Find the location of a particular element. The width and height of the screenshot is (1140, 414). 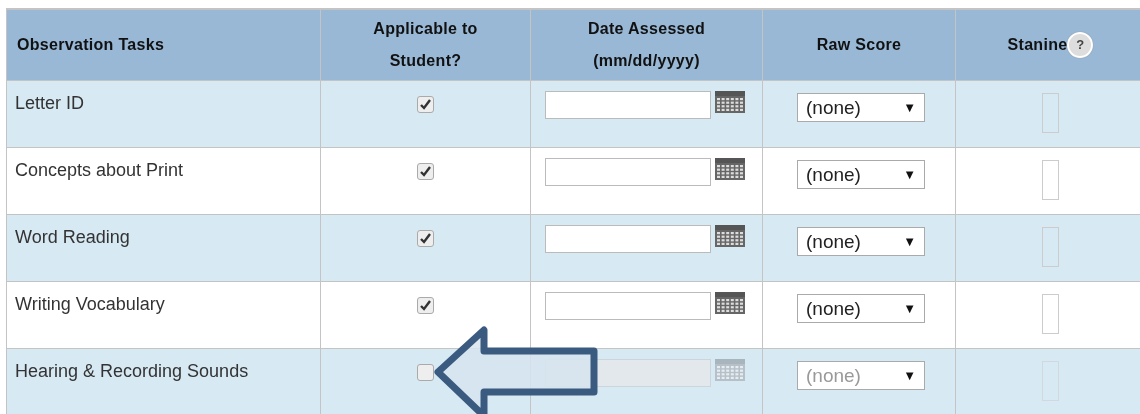

column-header: Stanine is located at coordinates (1037, 45).